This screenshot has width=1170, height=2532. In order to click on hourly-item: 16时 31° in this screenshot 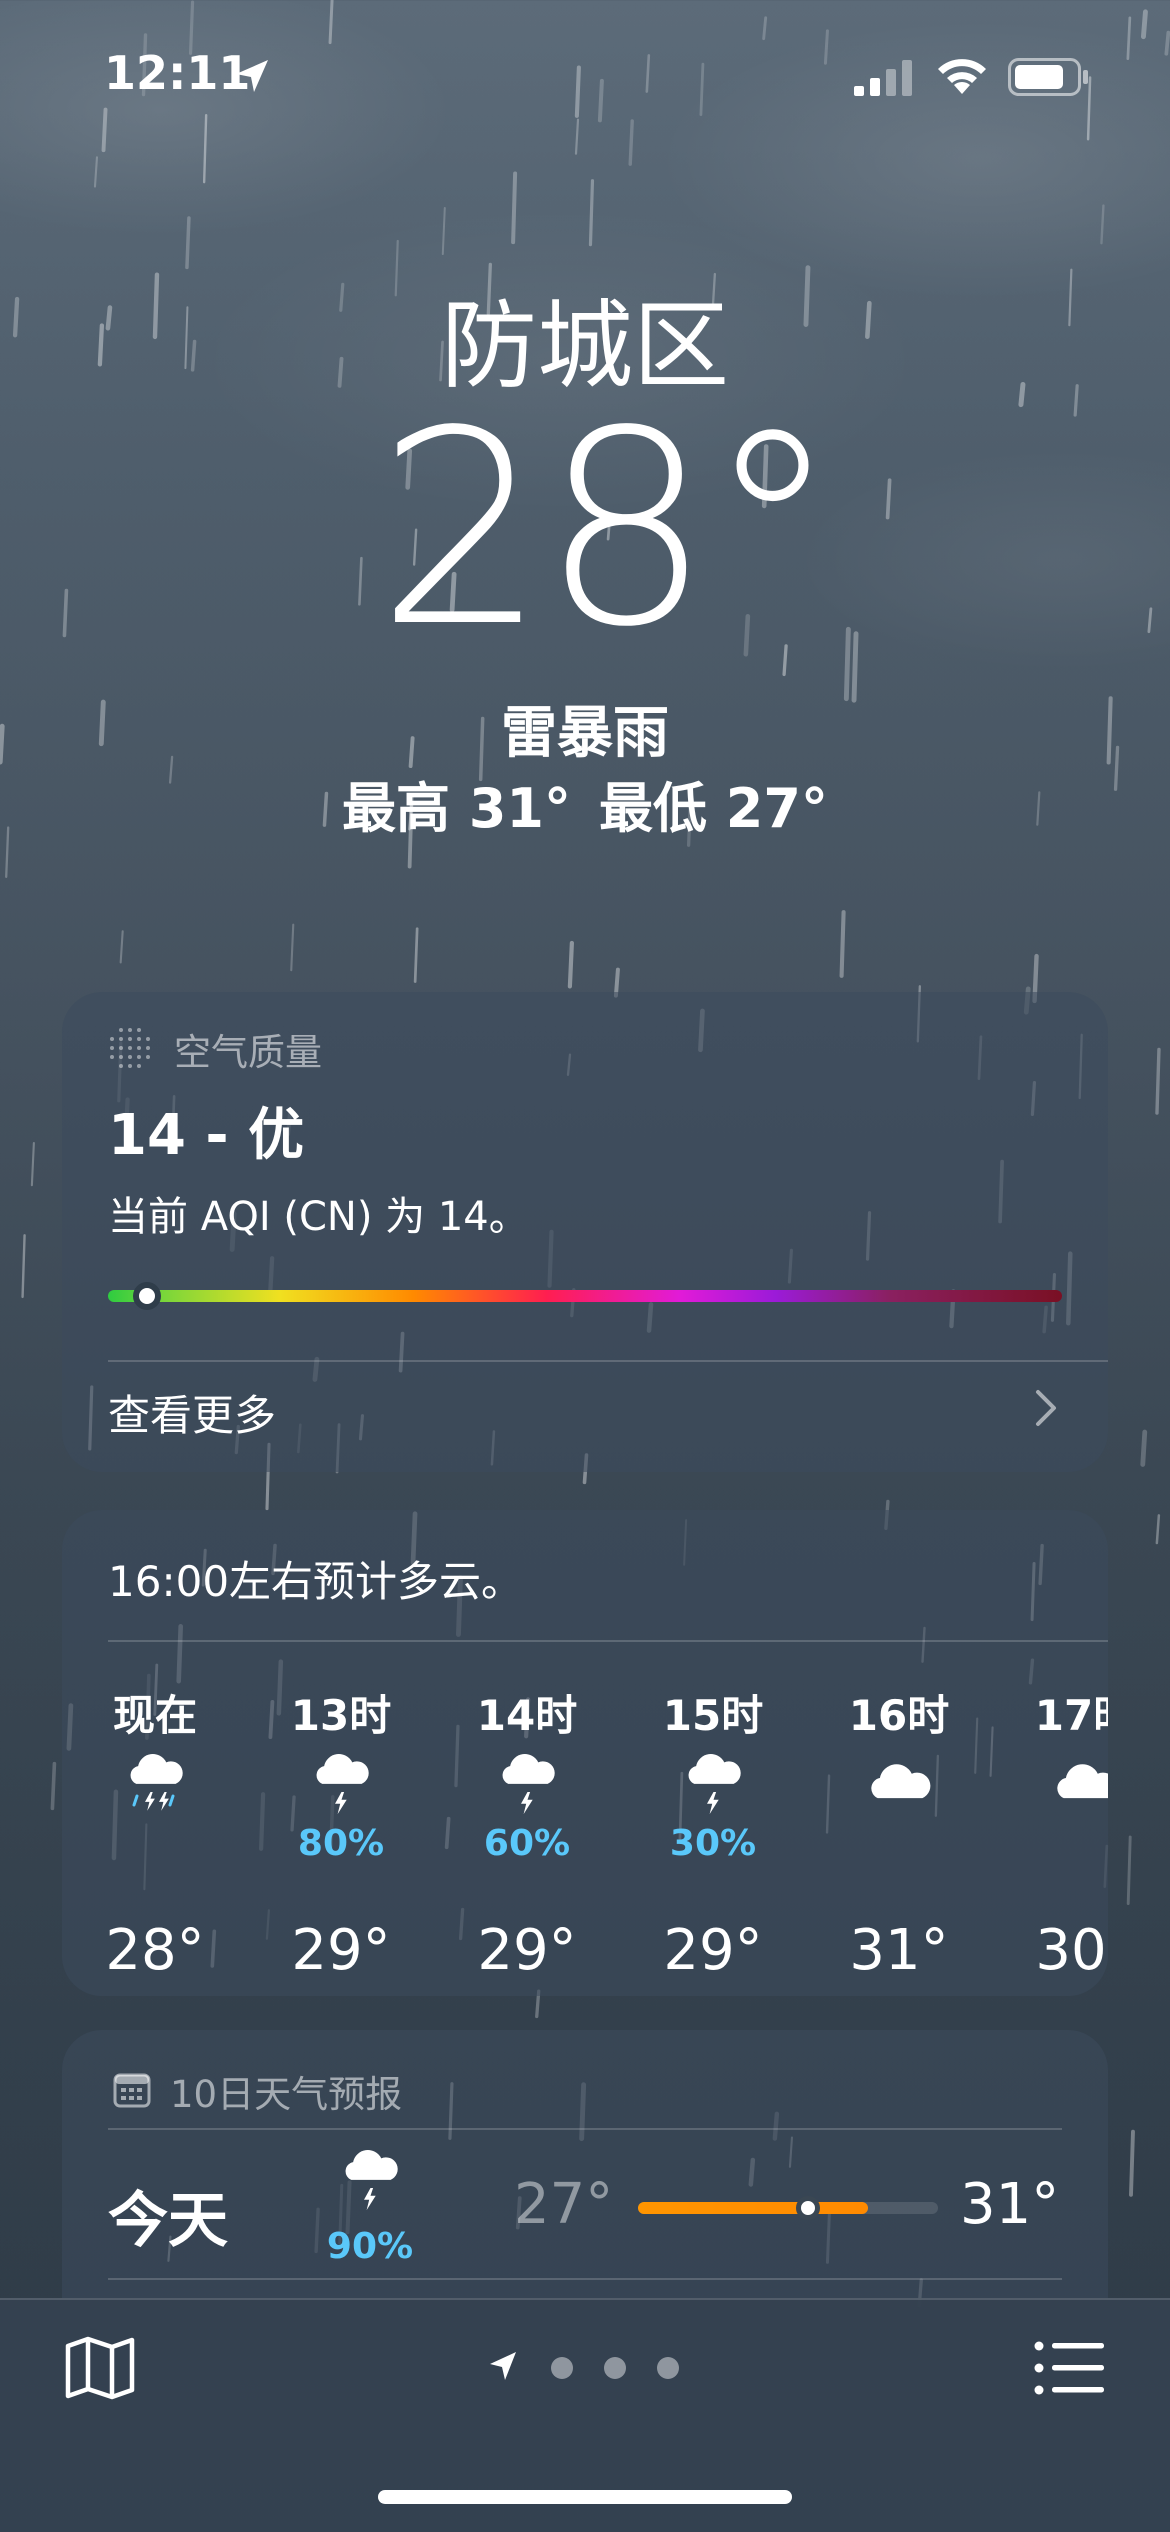, I will do `click(899, 1832)`.